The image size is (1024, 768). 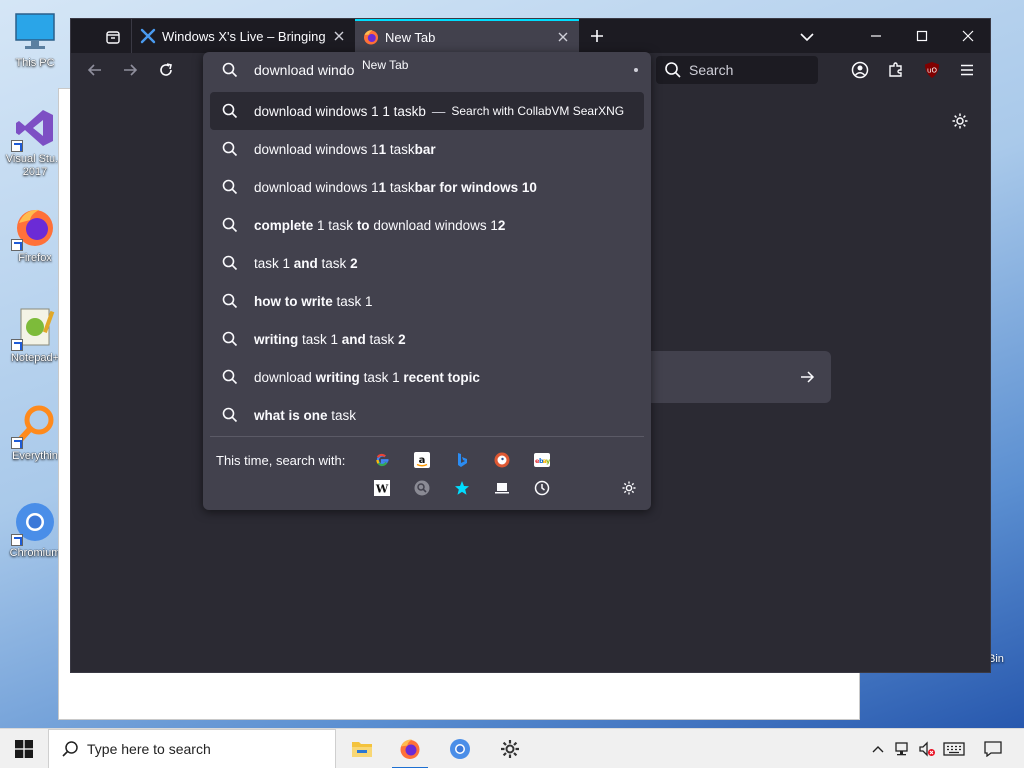 What do you see at coordinates (166, 70) in the screenshot?
I see `reload-button` at bounding box center [166, 70].